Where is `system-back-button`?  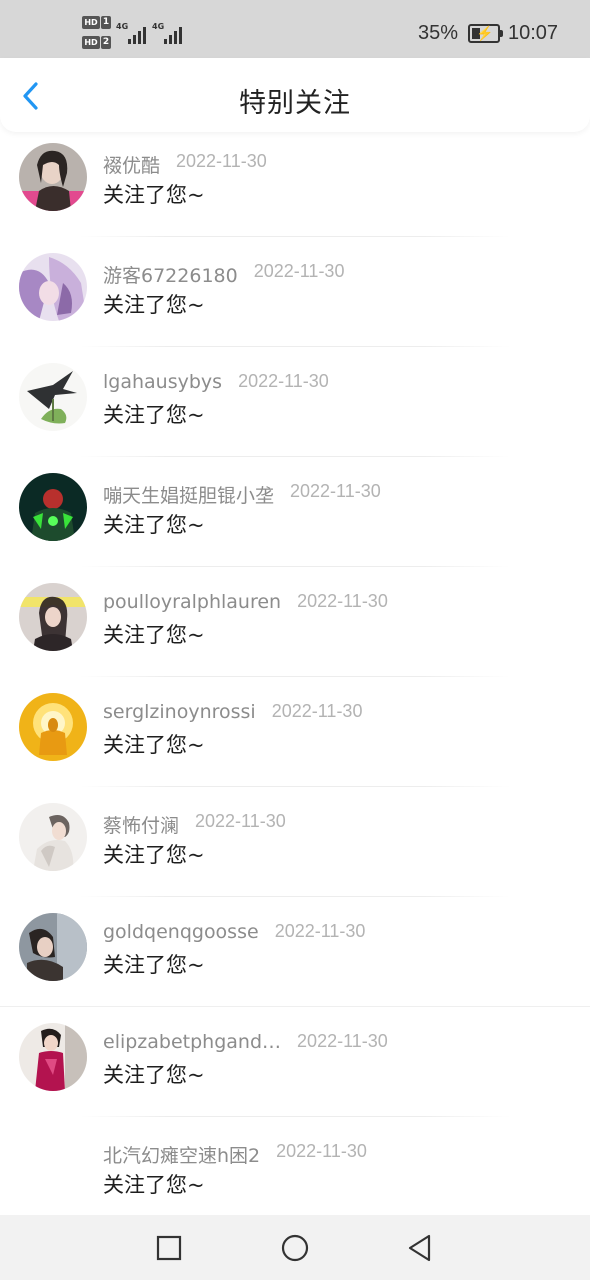
system-back-button is located at coordinates (420, 1248).